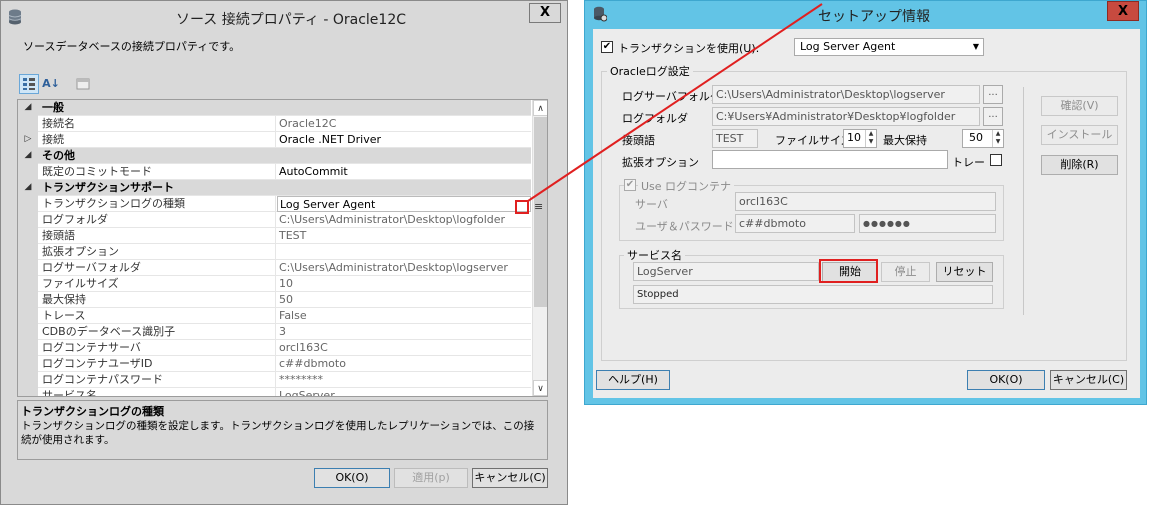  I want to click on grid-property-row: サービス名 LogServer, so click(274, 392).